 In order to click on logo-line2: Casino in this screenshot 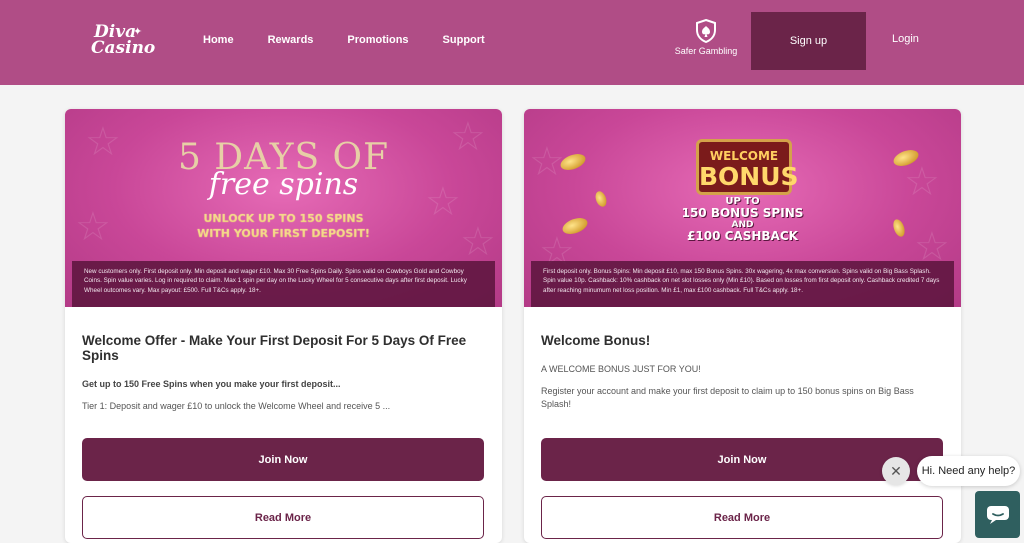, I will do `click(123, 48)`.